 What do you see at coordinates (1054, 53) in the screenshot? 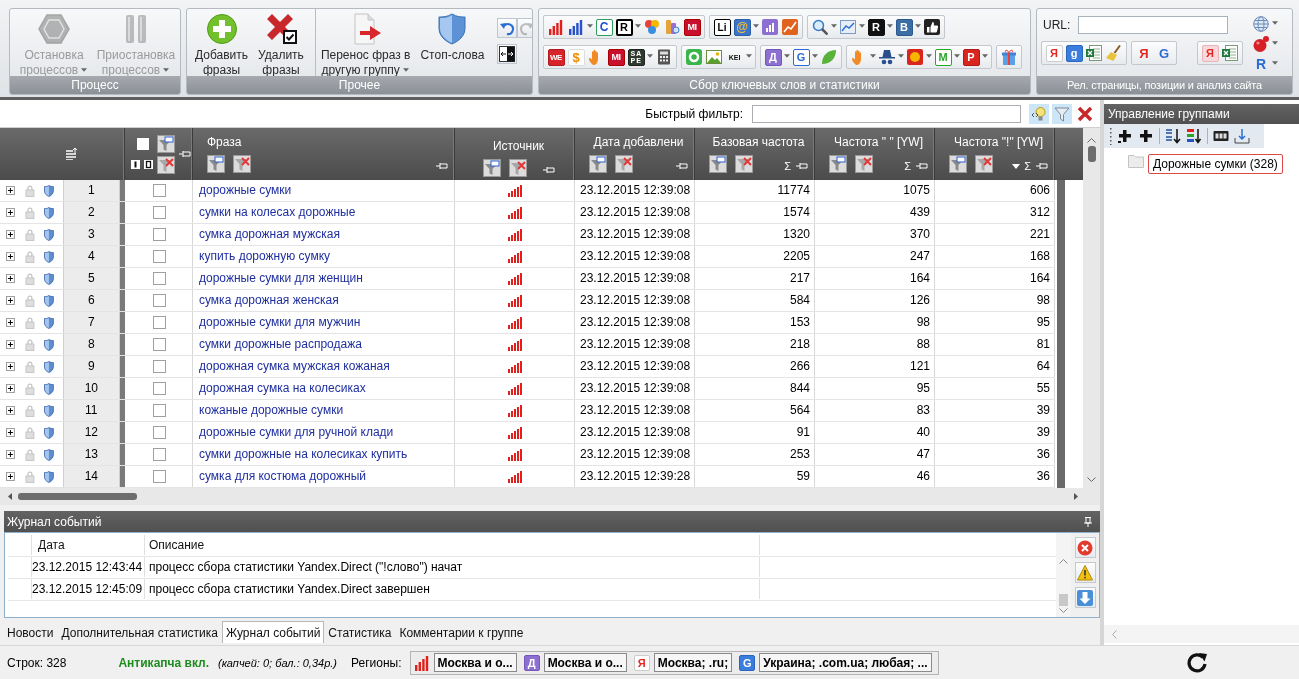
I see `tool-button: Я` at bounding box center [1054, 53].